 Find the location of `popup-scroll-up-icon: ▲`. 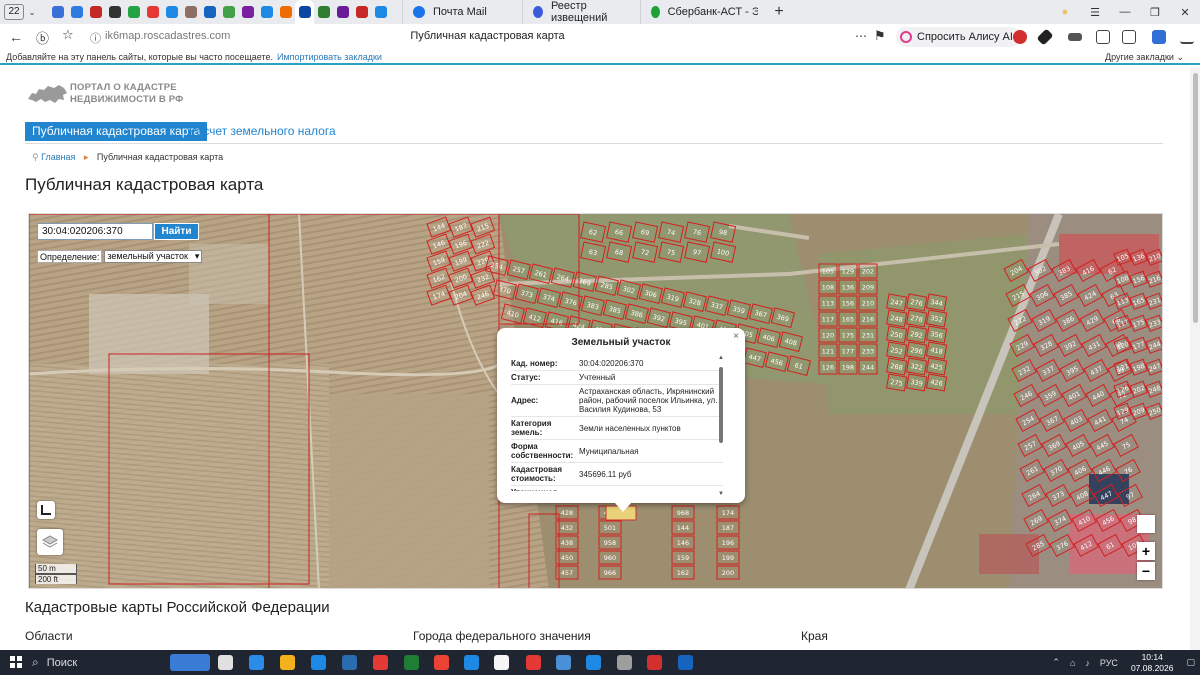

popup-scroll-up-icon: ▲ is located at coordinates (721, 358).